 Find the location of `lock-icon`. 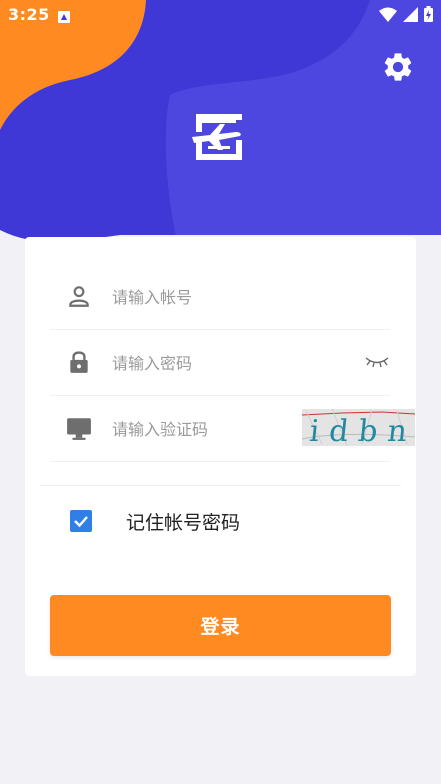

lock-icon is located at coordinates (79, 362).